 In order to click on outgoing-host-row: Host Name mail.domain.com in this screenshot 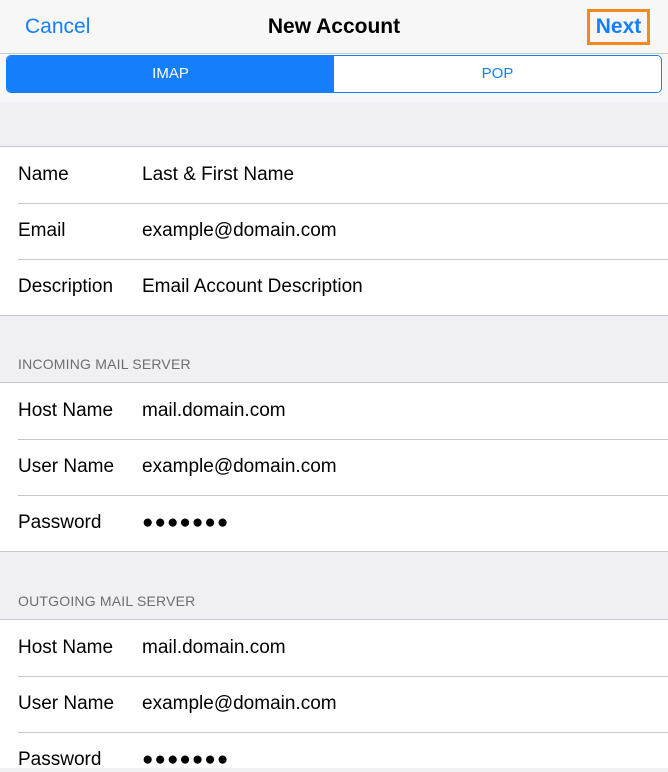, I will do `click(334, 648)`.